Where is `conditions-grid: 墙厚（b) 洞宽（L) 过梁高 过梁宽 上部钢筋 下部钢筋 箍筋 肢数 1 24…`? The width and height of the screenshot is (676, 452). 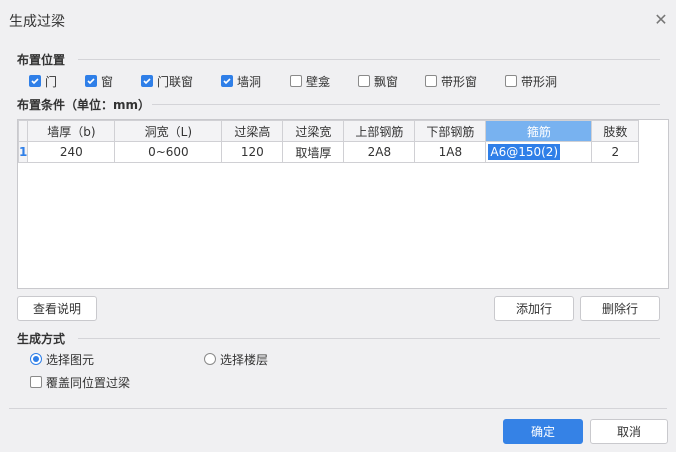 conditions-grid: 墙厚（b) 洞宽（L) 过梁高 过梁宽 上部钢筋 下部钢筋 箍筋 肢数 1 24… is located at coordinates (328, 141).